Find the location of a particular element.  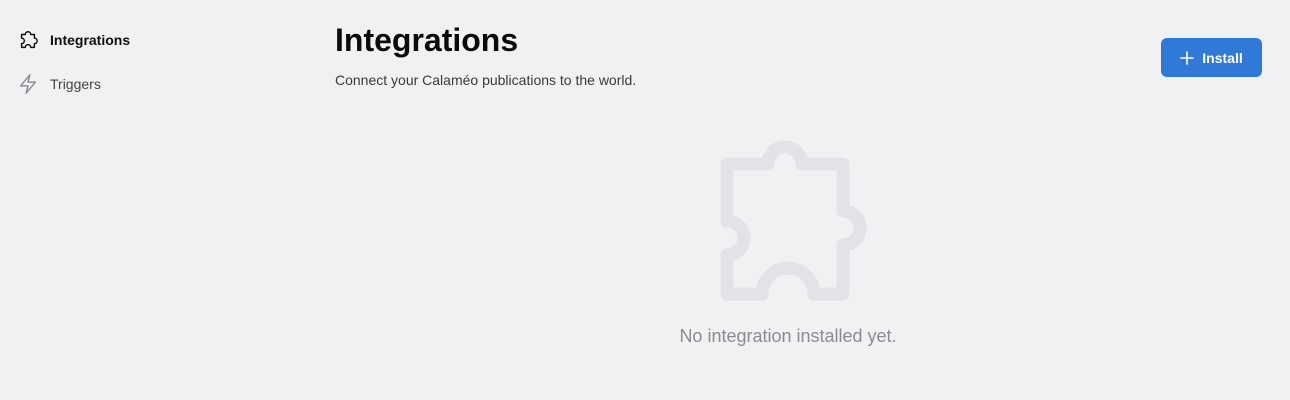

plus-icon is located at coordinates (1187, 57).